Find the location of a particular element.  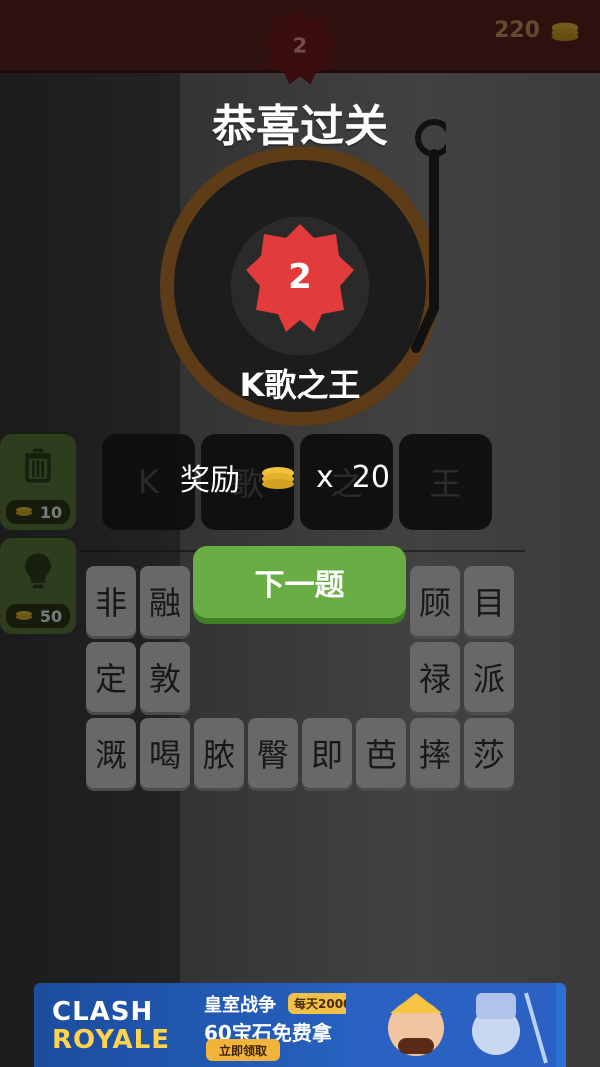

ad-banner: CLASH ROYALE 皇室战争 每天20000份 60宝石免费拿 立即领取 is located at coordinates (300, 1025).